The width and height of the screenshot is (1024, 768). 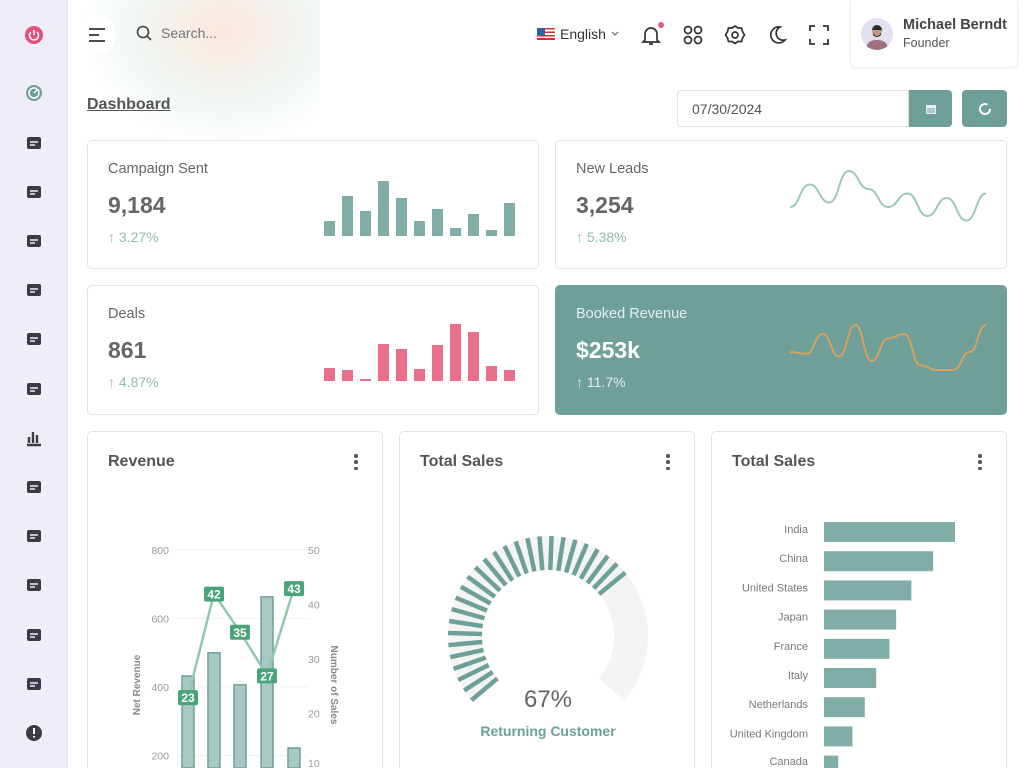 I want to click on search-bar, so click(x=223, y=33).